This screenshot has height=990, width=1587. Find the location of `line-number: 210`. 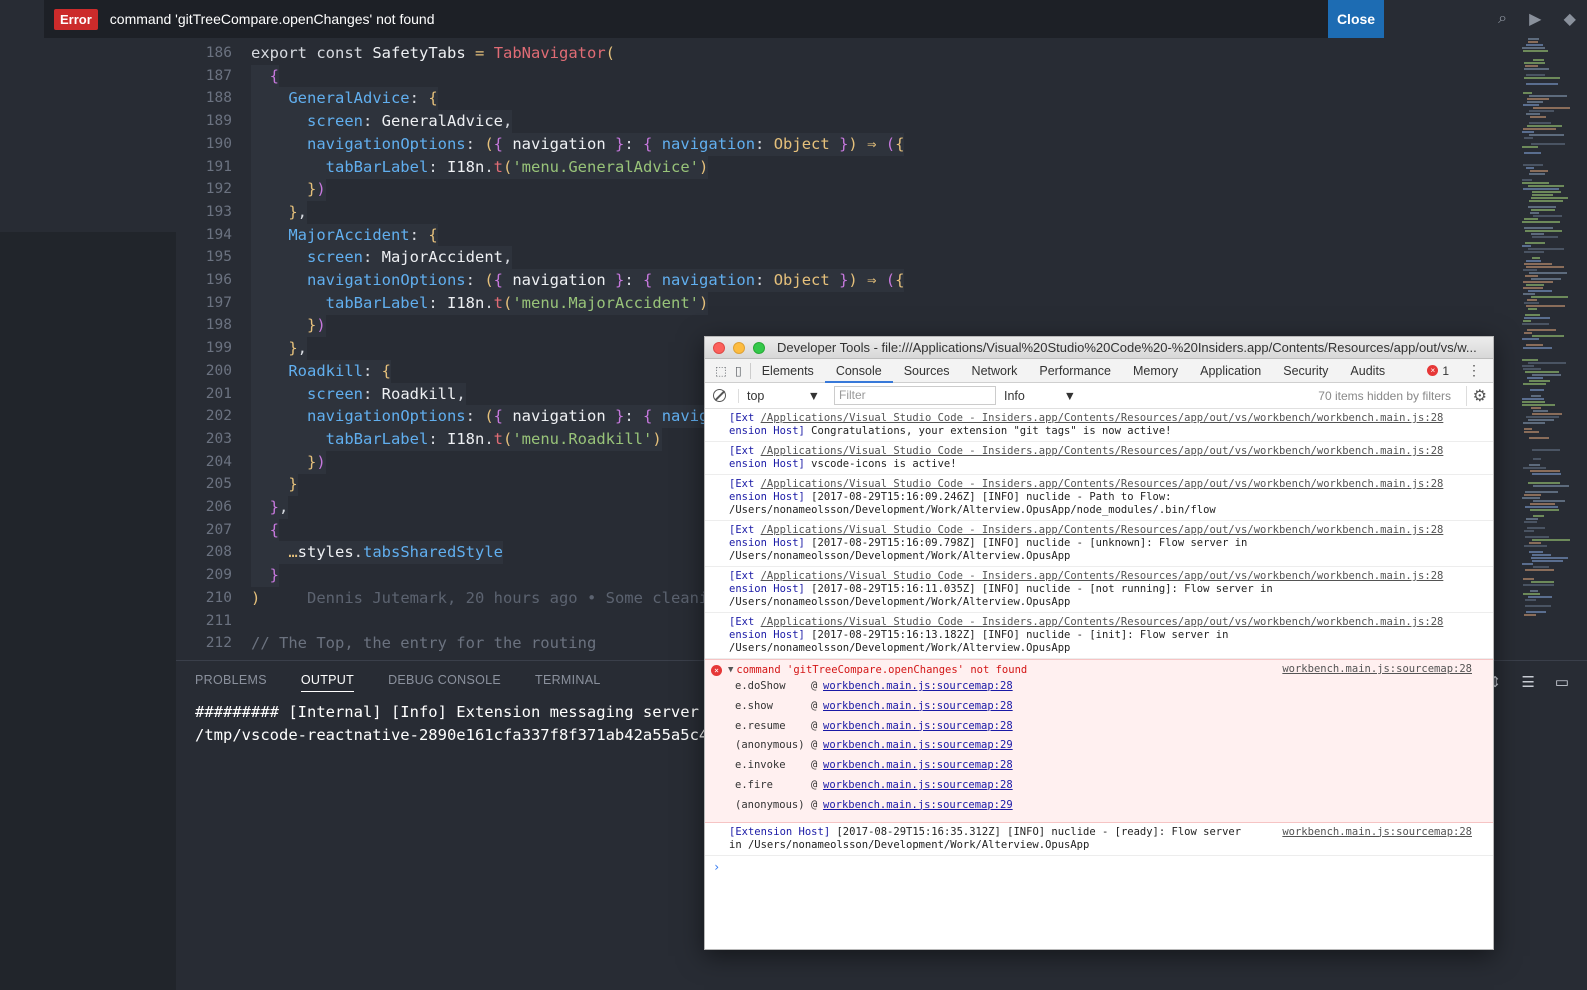

line-number: 210 is located at coordinates (204, 598).